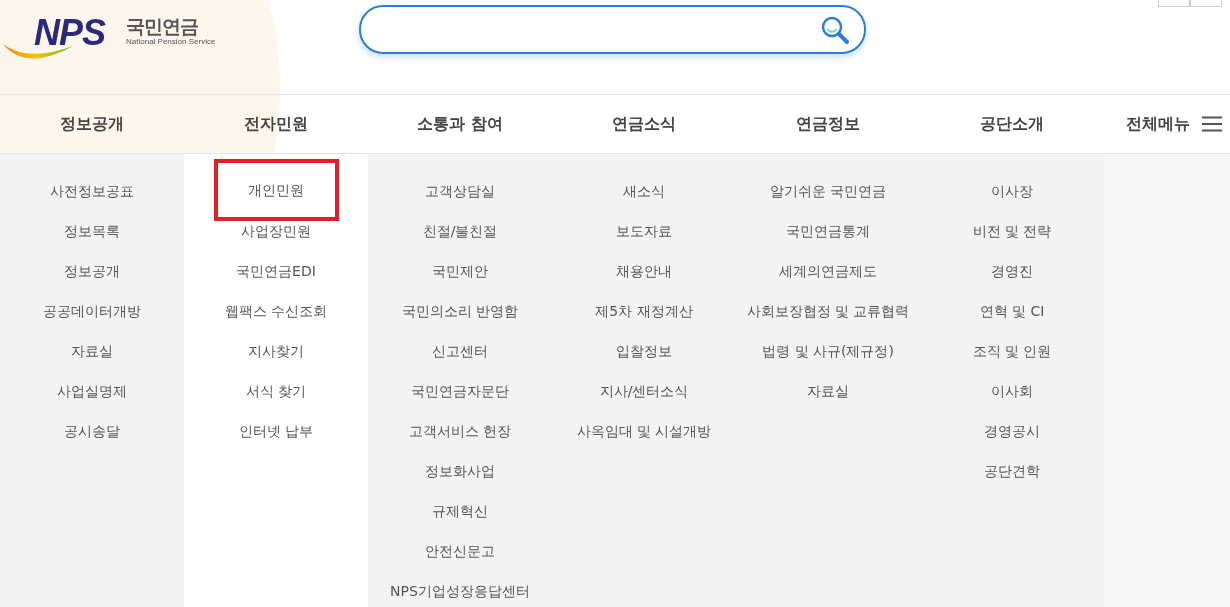  What do you see at coordinates (276, 271) in the screenshot?
I see `submenu-link: 국민연금EDI` at bounding box center [276, 271].